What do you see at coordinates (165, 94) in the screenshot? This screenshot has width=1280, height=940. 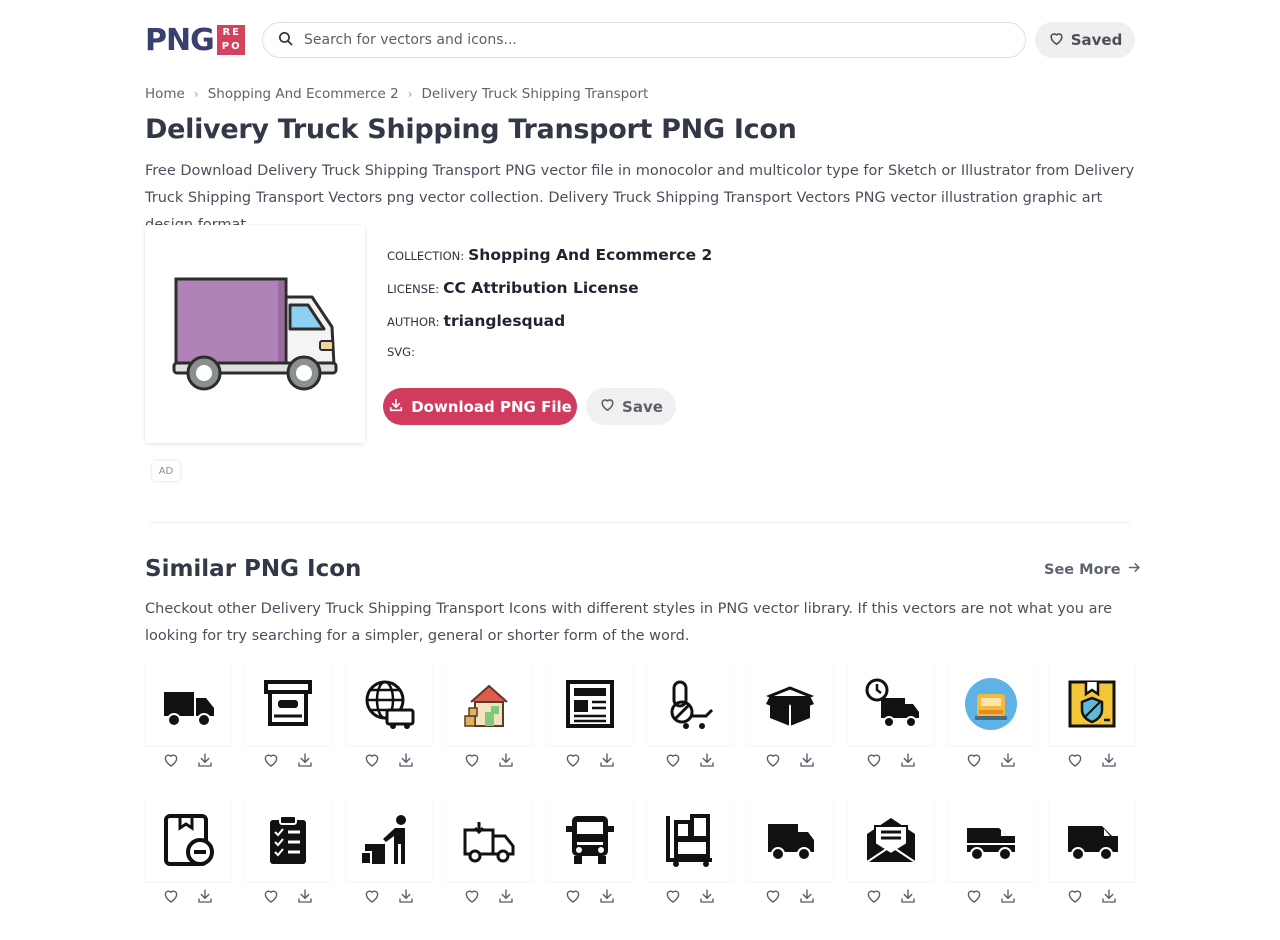 I see `breadcrumb-home: Home` at bounding box center [165, 94].